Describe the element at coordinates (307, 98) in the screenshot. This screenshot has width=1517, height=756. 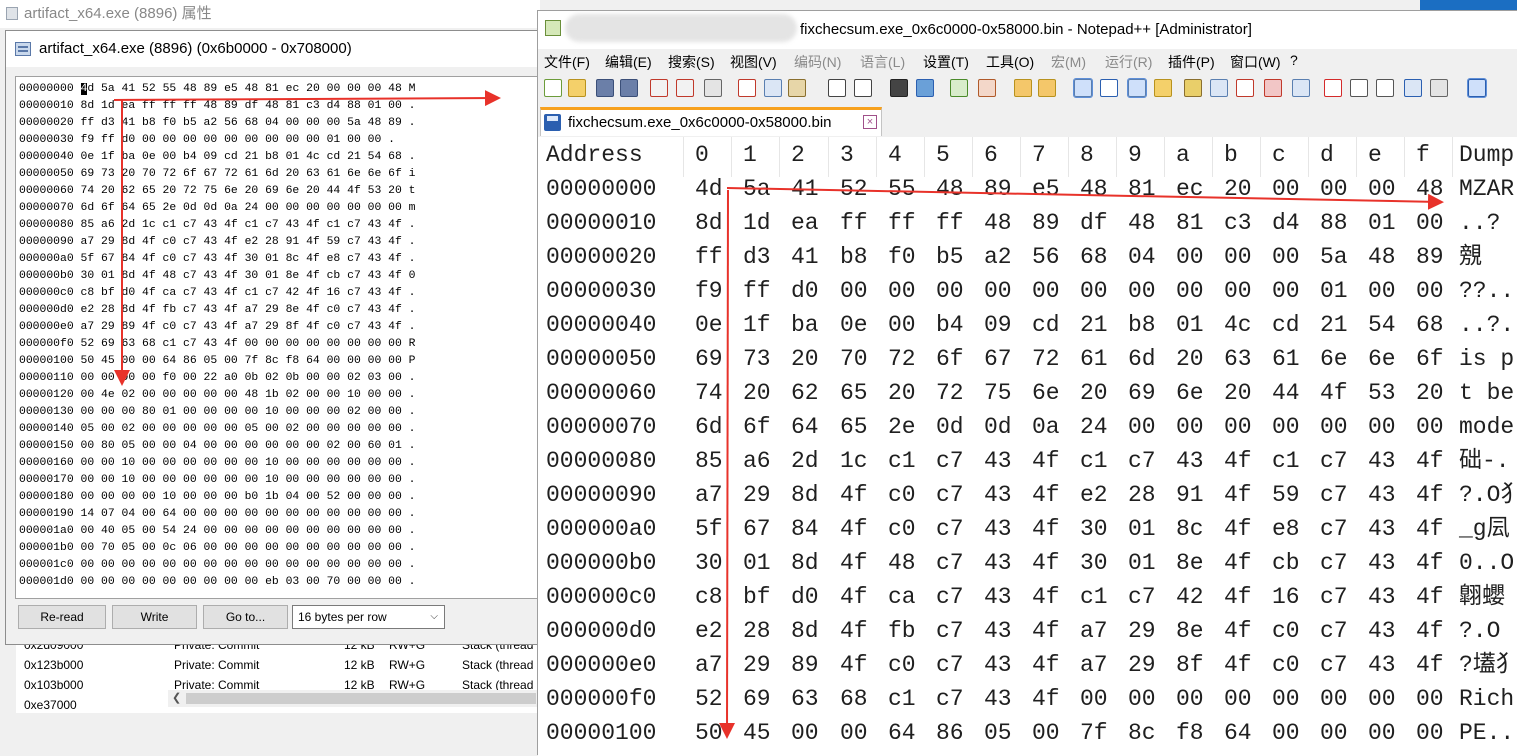
I see `arrow-left-horizontal` at that location.